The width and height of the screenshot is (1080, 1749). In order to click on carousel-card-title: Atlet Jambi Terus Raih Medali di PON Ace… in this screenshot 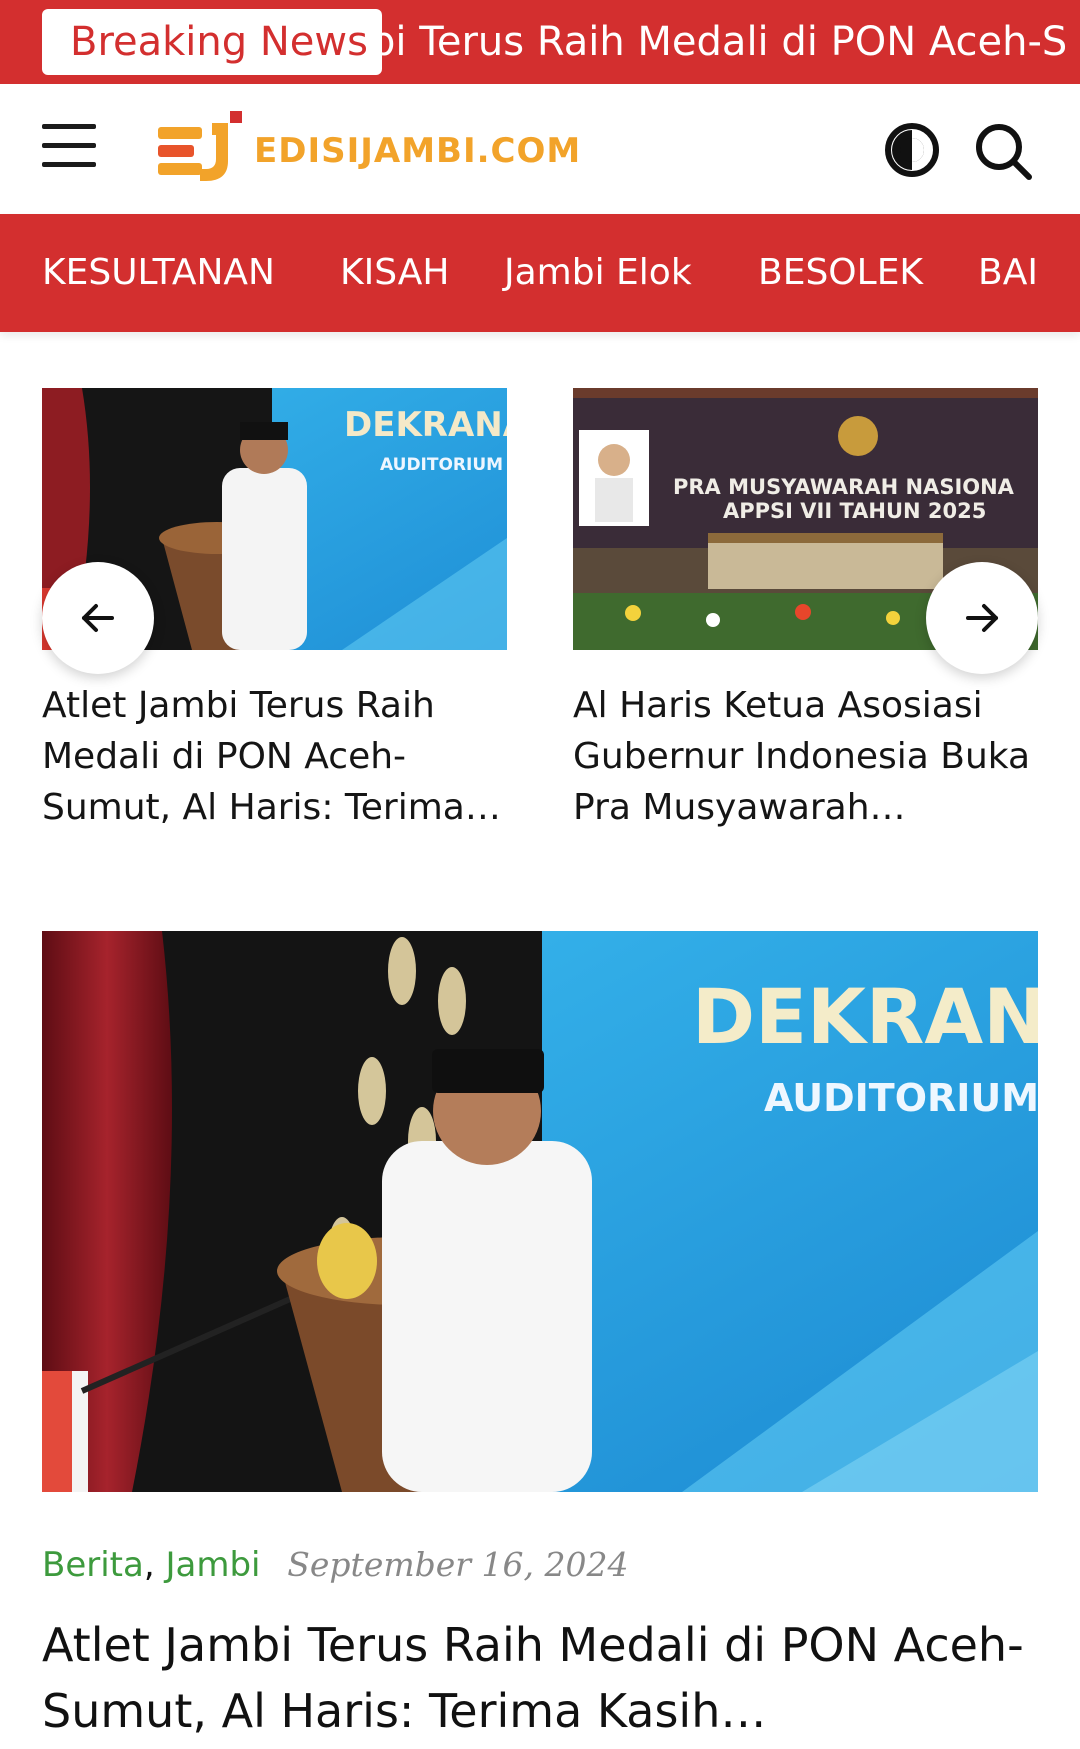, I will do `click(274, 756)`.